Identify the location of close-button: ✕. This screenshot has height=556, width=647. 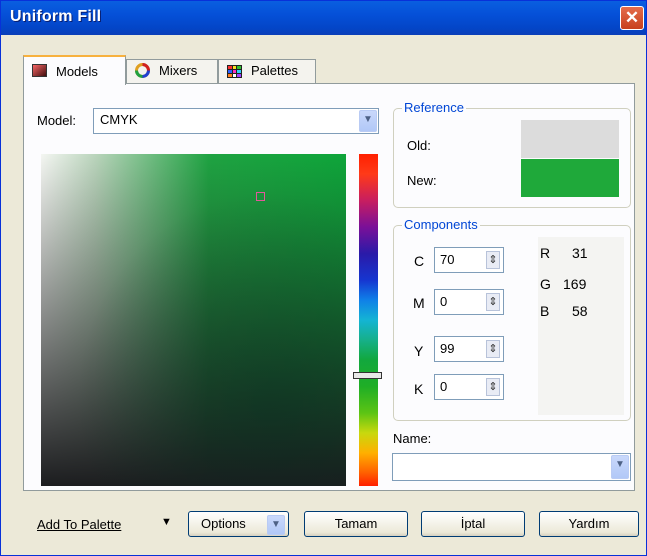
(632, 18).